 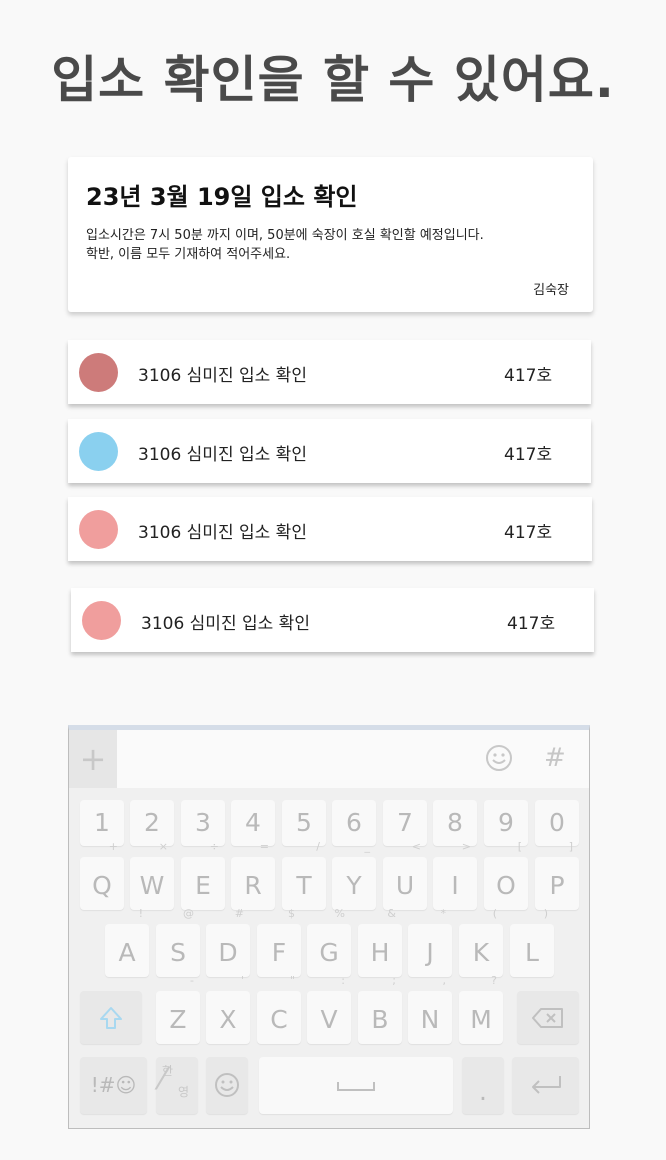 I want to click on symbols-button: !#☺, so click(x=113, y=1085).